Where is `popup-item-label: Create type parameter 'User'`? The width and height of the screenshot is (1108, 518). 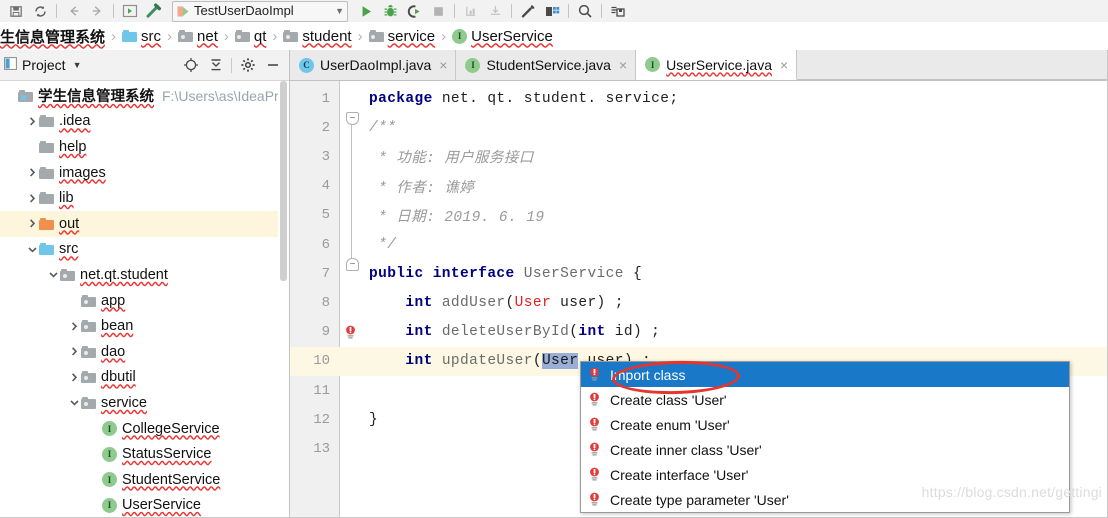
popup-item-label: Create type parameter 'User' is located at coordinates (699, 499).